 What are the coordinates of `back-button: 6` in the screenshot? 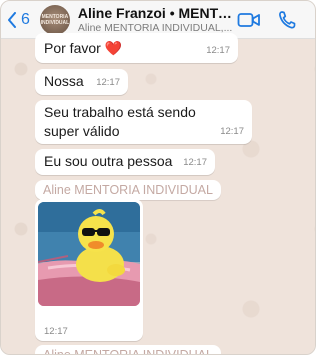 It's located at (18, 20).